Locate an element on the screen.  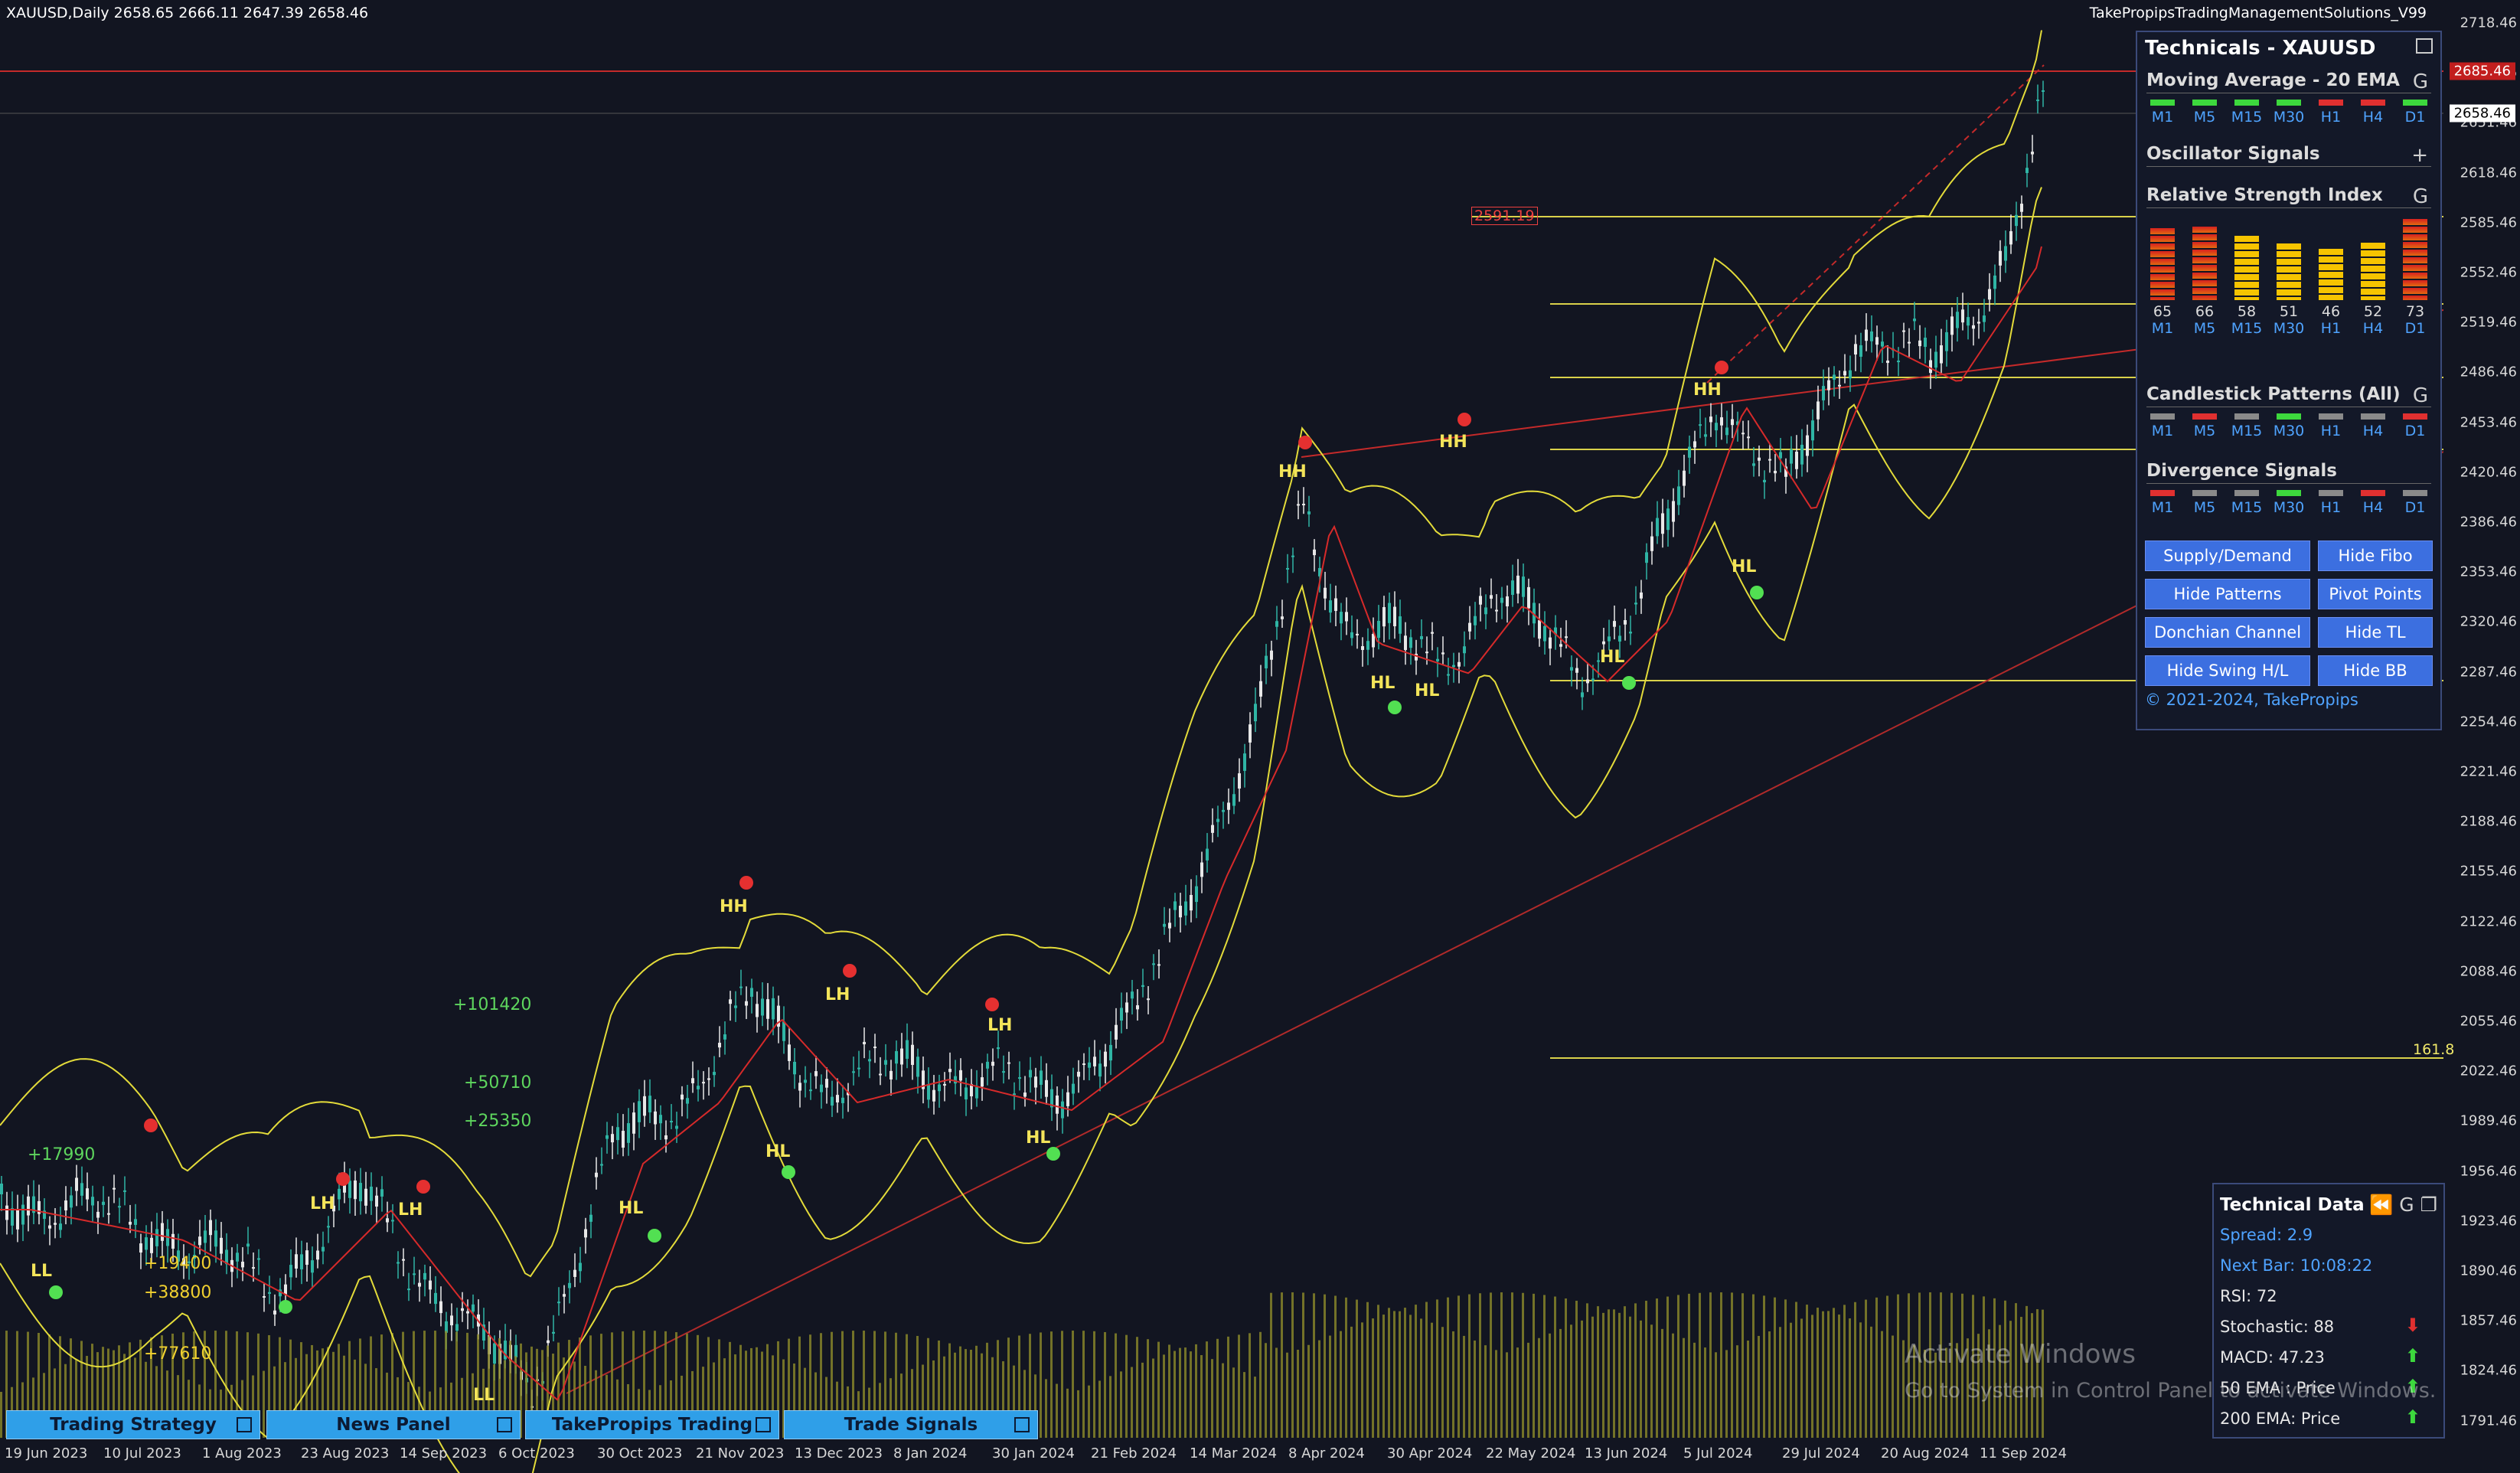
price-tick-label: 2585.46 is located at coordinates (2488, 222).